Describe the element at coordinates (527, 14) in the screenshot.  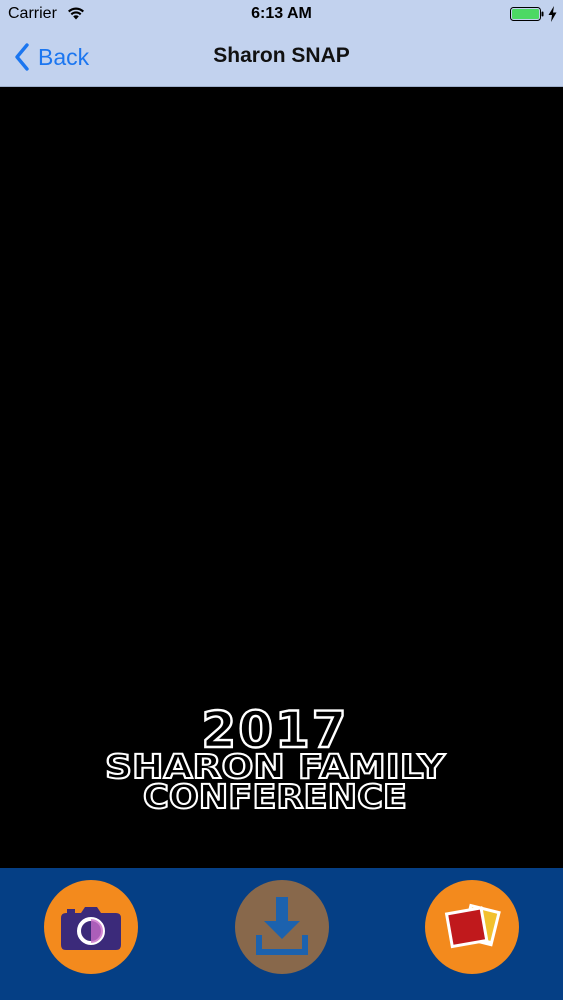
I see `battery-icon` at that location.